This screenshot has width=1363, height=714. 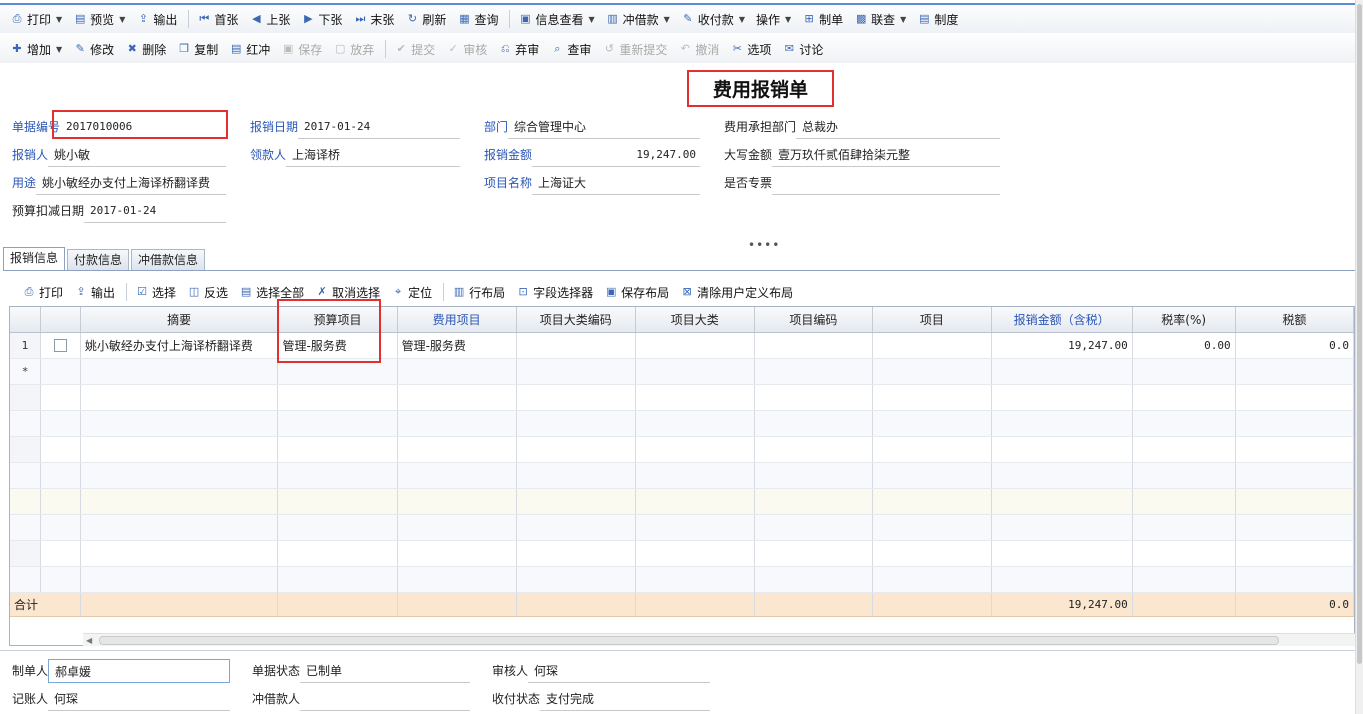 I want to click on toolbar1-button-1: ▤ 预览 ▼, so click(x=99, y=19).